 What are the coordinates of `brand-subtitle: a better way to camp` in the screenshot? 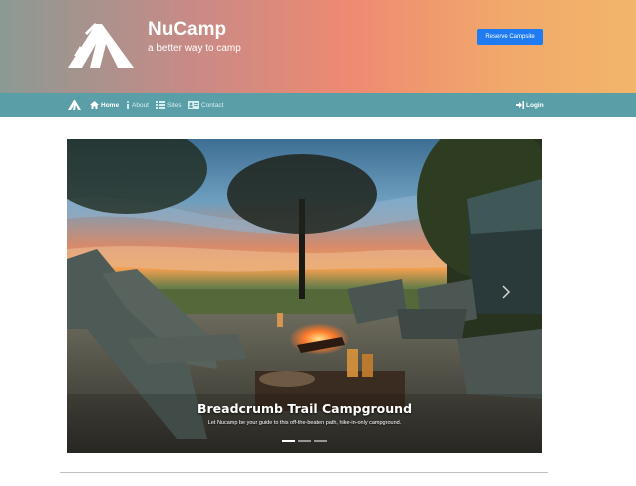 It's located at (194, 48).